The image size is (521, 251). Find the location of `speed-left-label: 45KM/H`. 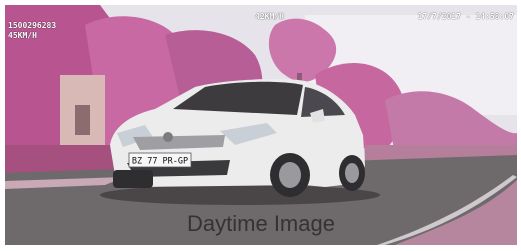

speed-left-label: 45KM/H is located at coordinates (22, 35).